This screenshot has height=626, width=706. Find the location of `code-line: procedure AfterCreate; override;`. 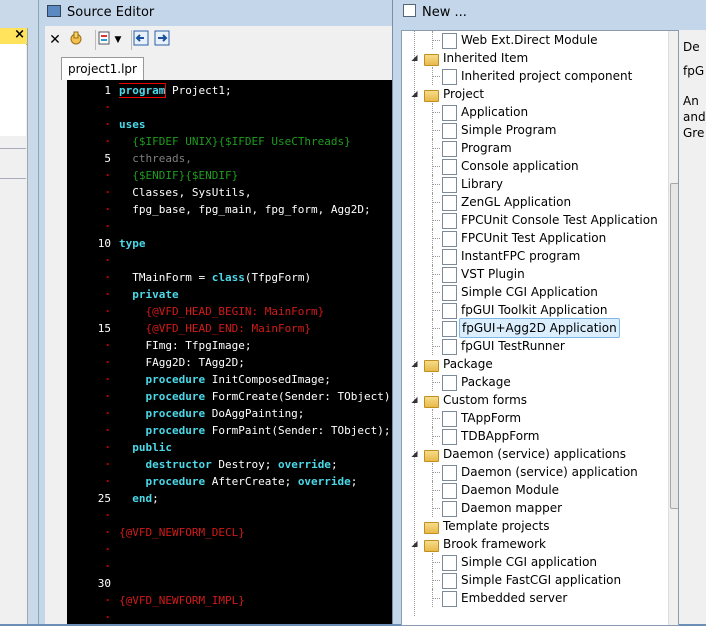

code-line: procedure AfterCreate; override; is located at coordinates (238, 481).